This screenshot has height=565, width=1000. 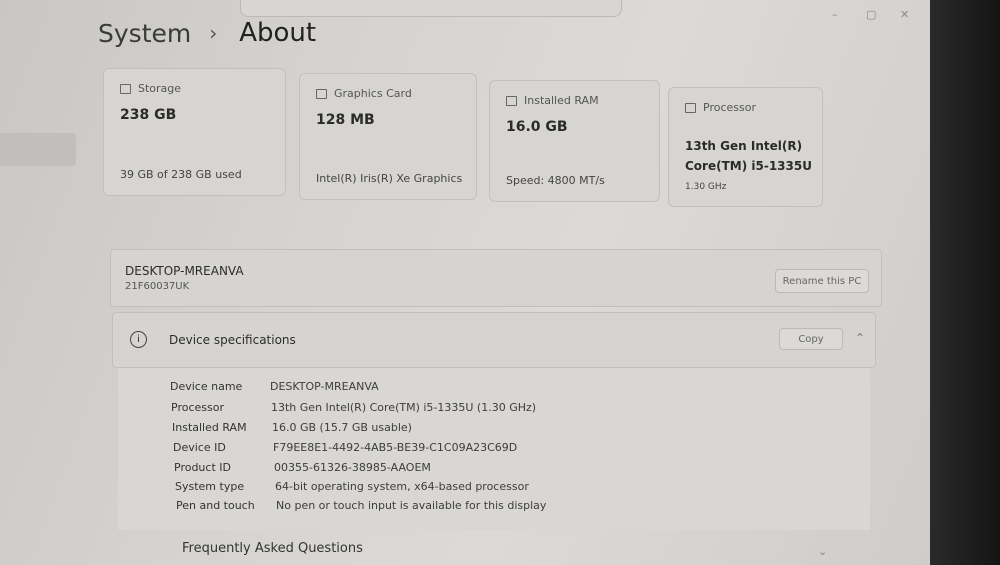 I want to click on ram-icon, so click(x=511, y=100).